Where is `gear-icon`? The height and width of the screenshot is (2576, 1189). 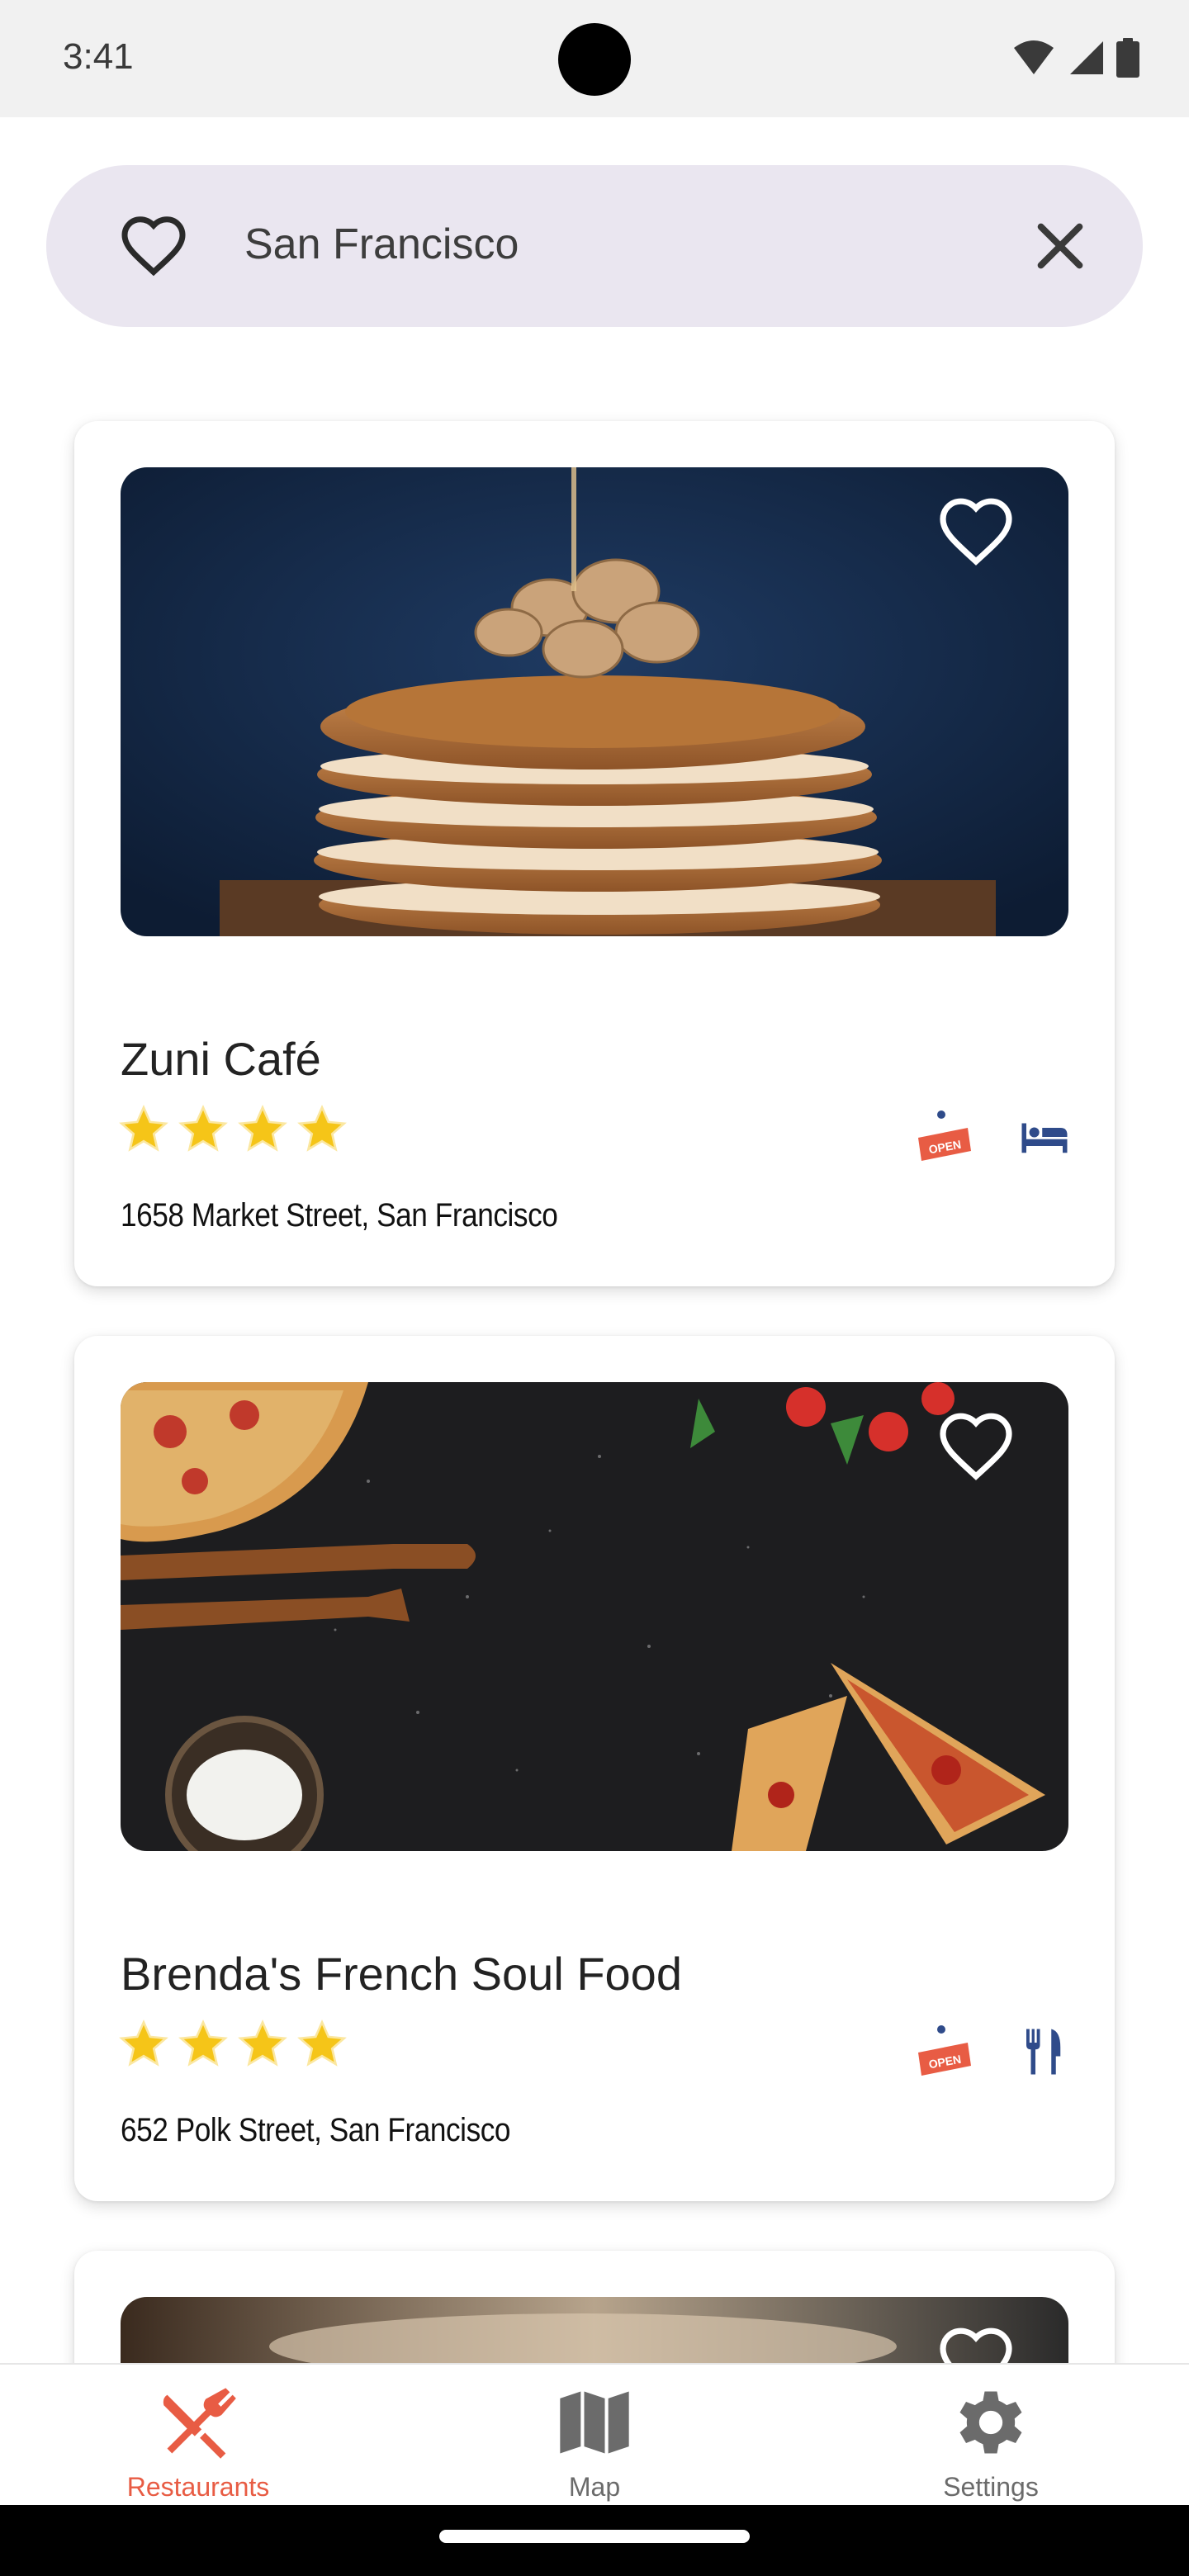 gear-icon is located at coordinates (990, 2422).